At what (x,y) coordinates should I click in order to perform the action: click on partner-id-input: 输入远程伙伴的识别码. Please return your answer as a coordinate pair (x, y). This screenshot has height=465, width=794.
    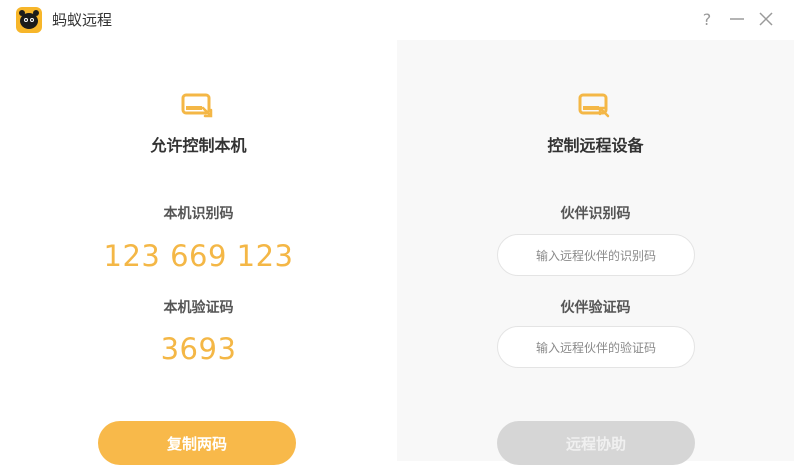
    Looking at the image, I should click on (596, 255).